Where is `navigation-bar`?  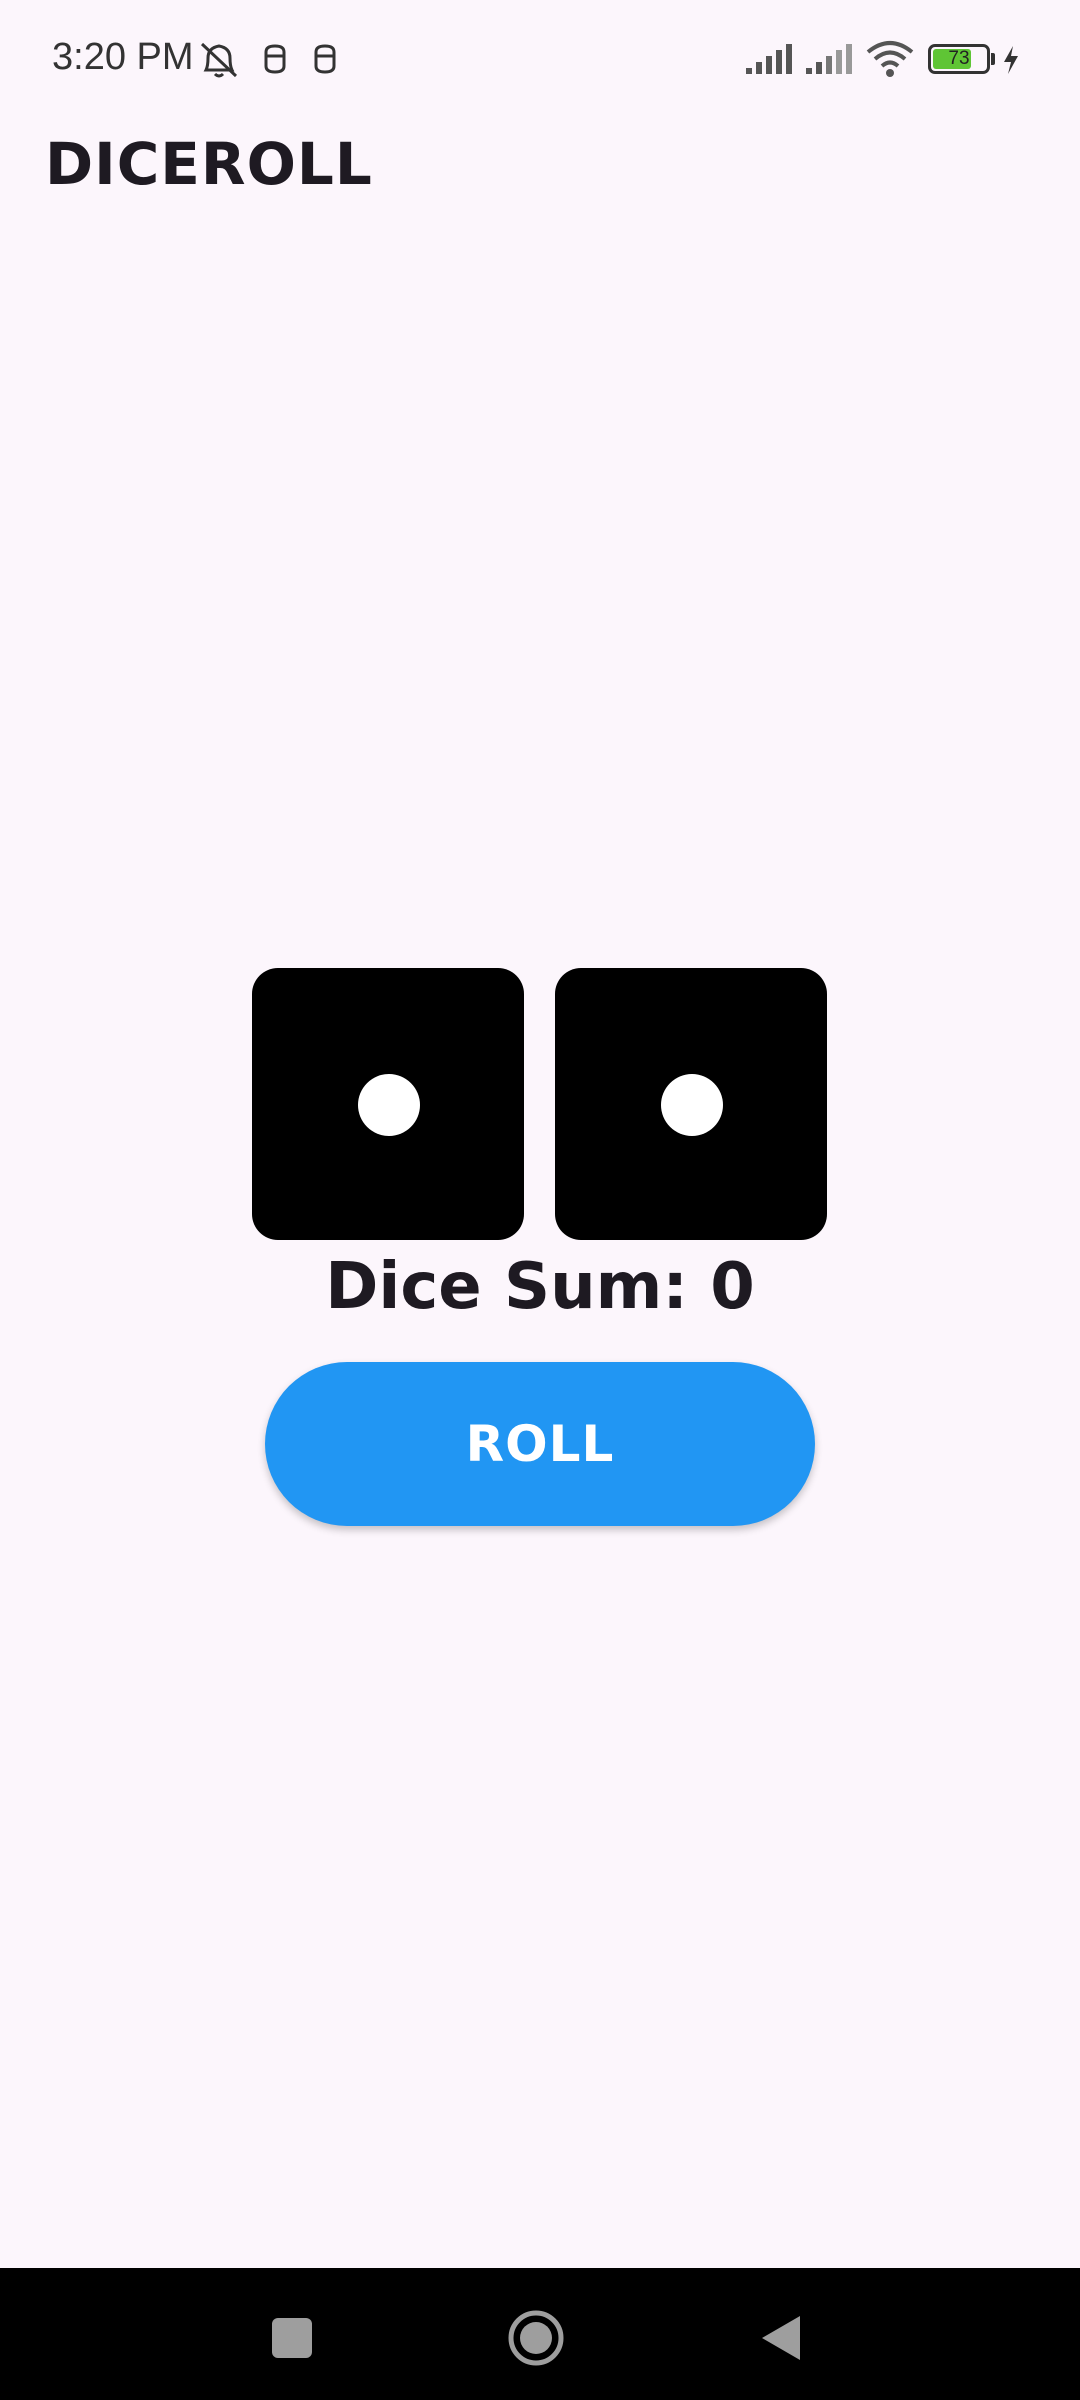
navigation-bar is located at coordinates (540, 2334).